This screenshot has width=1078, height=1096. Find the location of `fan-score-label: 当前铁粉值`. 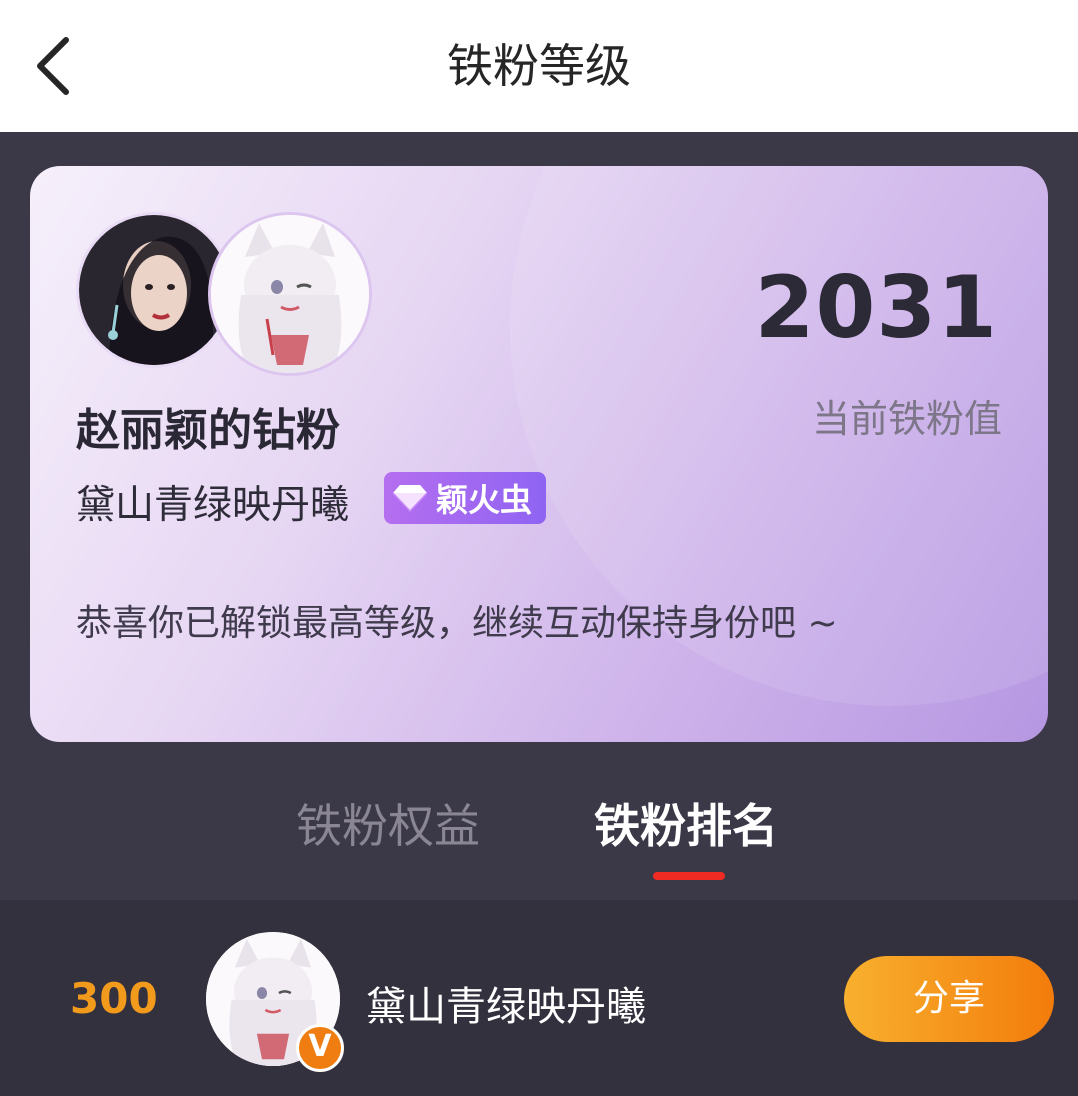

fan-score-label: 当前铁粉值 is located at coordinates (906, 419).